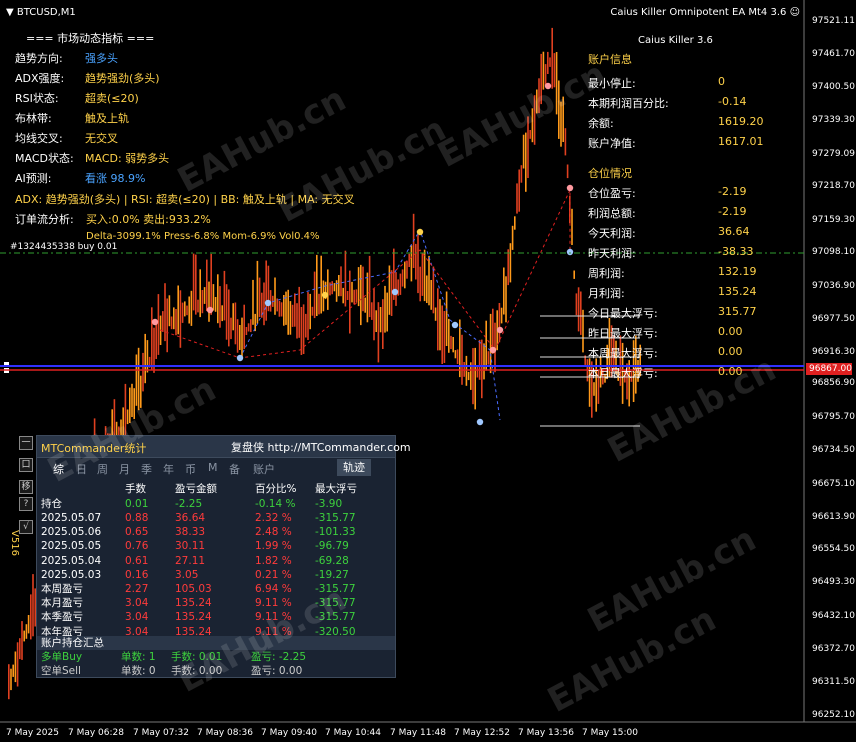  I want to click on symbol-header: ▼ BTCUSD,M1, so click(41, 12).